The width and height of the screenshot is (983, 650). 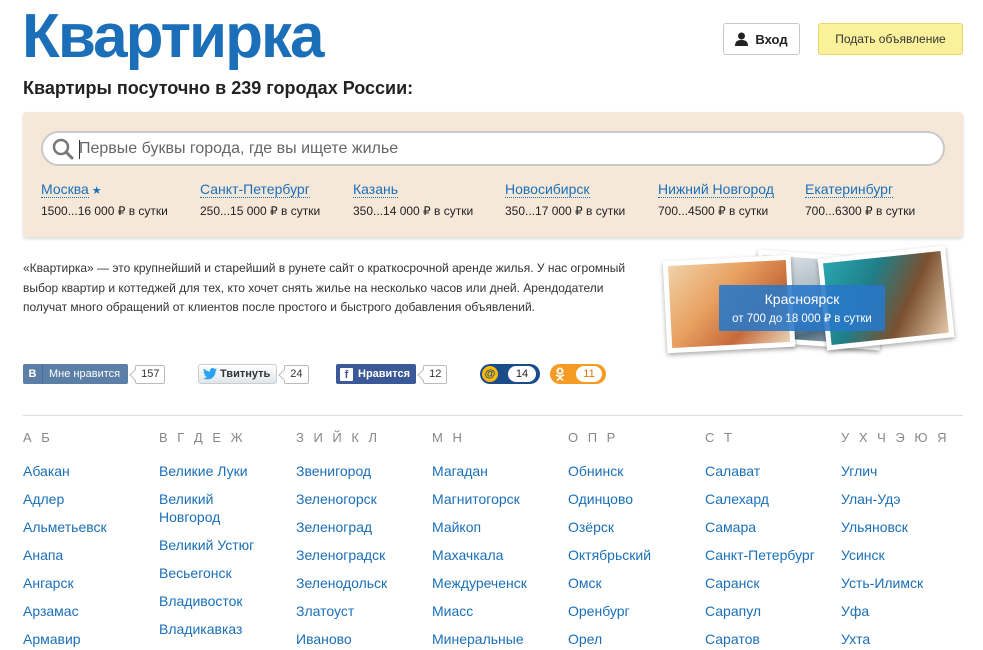 What do you see at coordinates (46, 471) in the screenshot?
I see `city-link: Абакан` at bounding box center [46, 471].